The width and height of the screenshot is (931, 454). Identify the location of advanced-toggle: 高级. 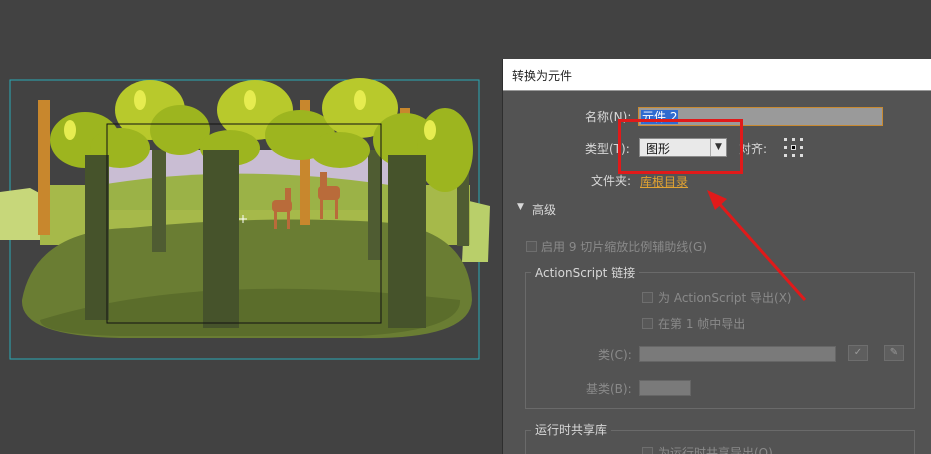
(544, 209).